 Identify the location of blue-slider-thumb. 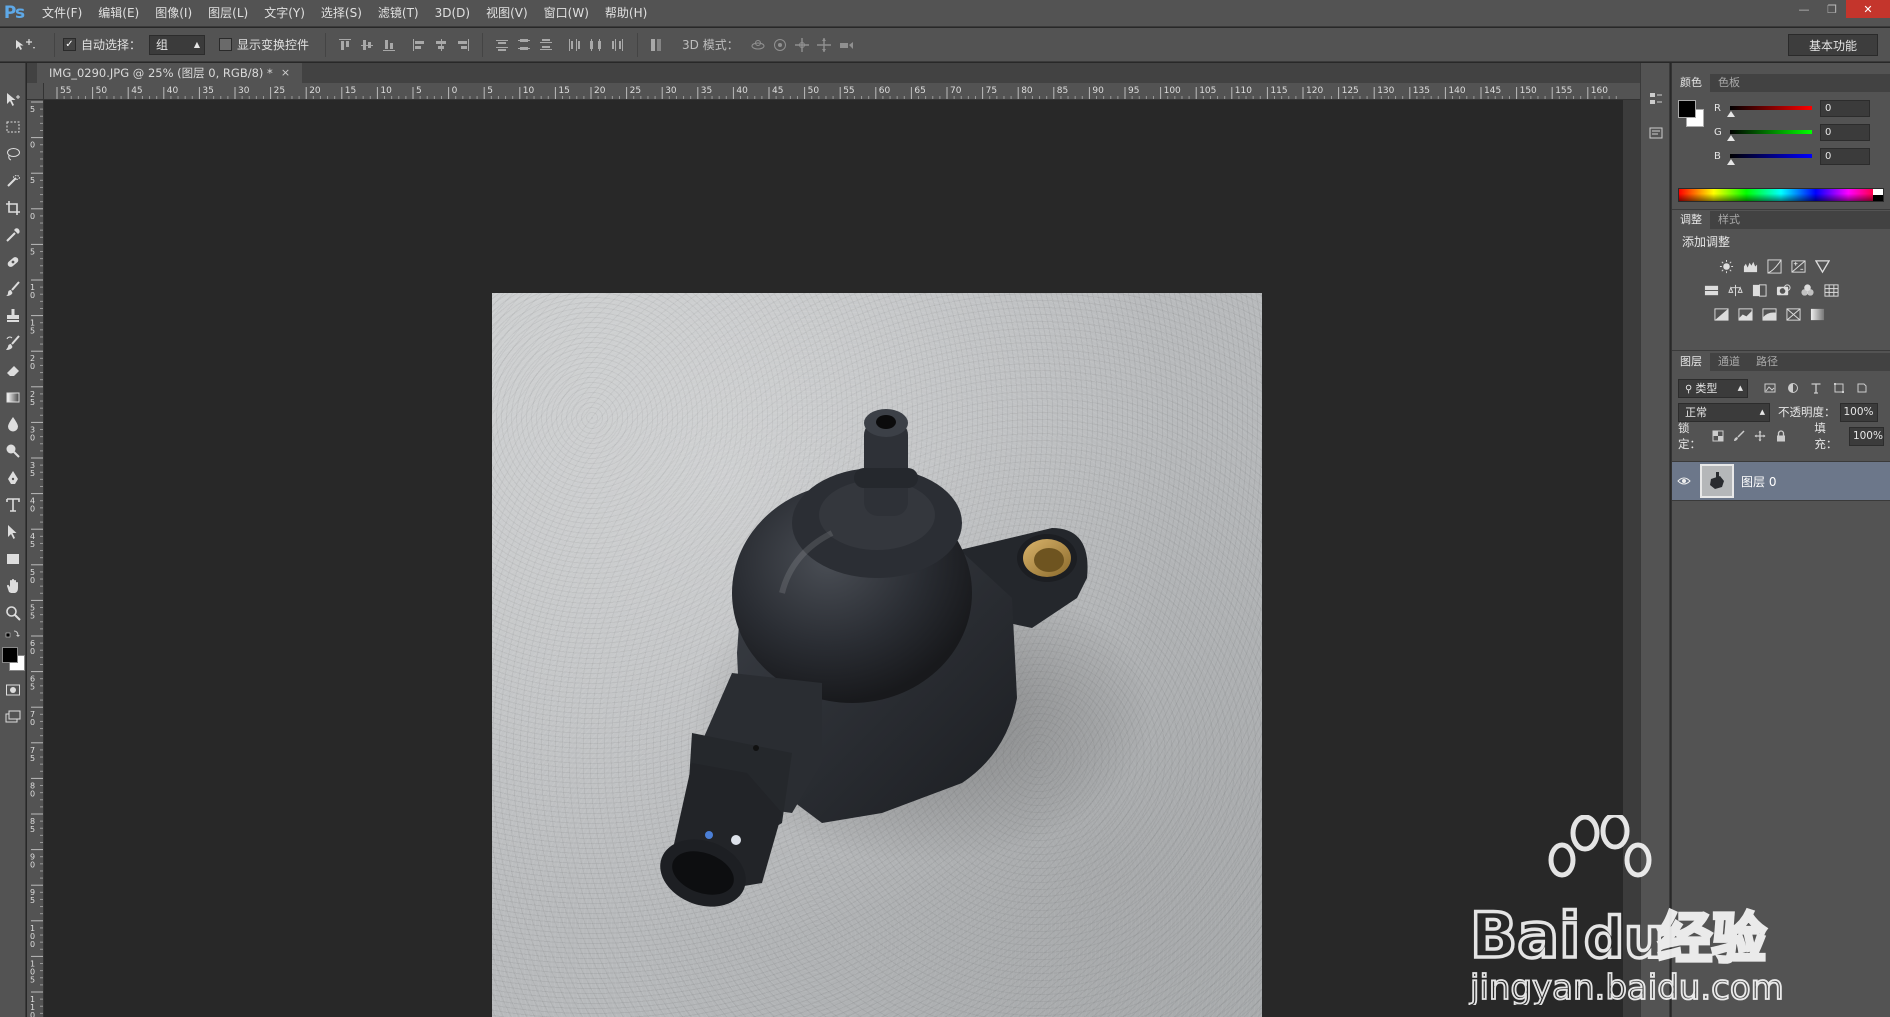
(1731, 162).